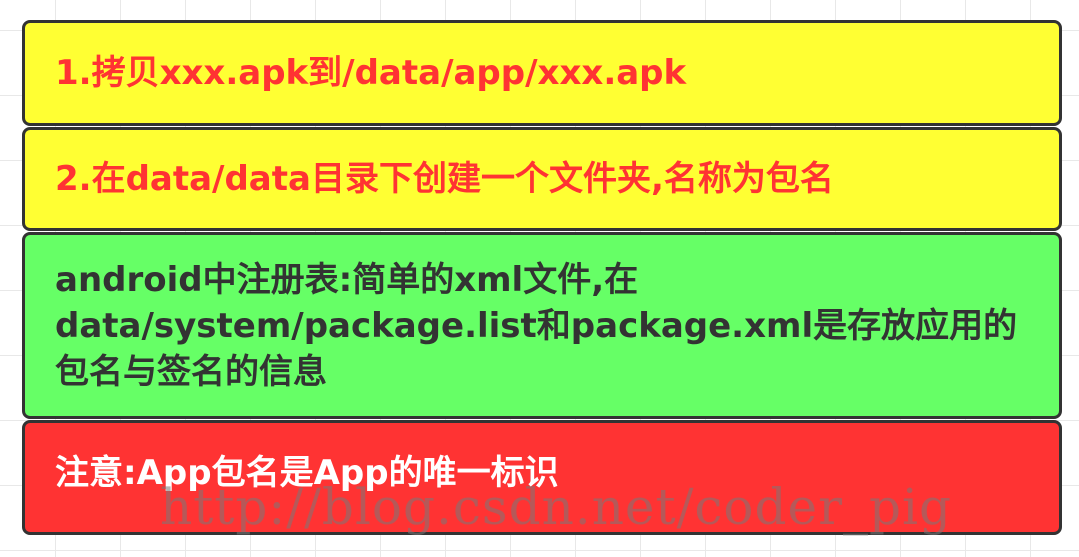 This screenshot has width=1079, height=557. Describe the element at coordinates (371, 73) in the screenshot. I see `step-copy-apk-text: 1.拷贝xxx.apk到/data/app/xxx.apk` at that location.